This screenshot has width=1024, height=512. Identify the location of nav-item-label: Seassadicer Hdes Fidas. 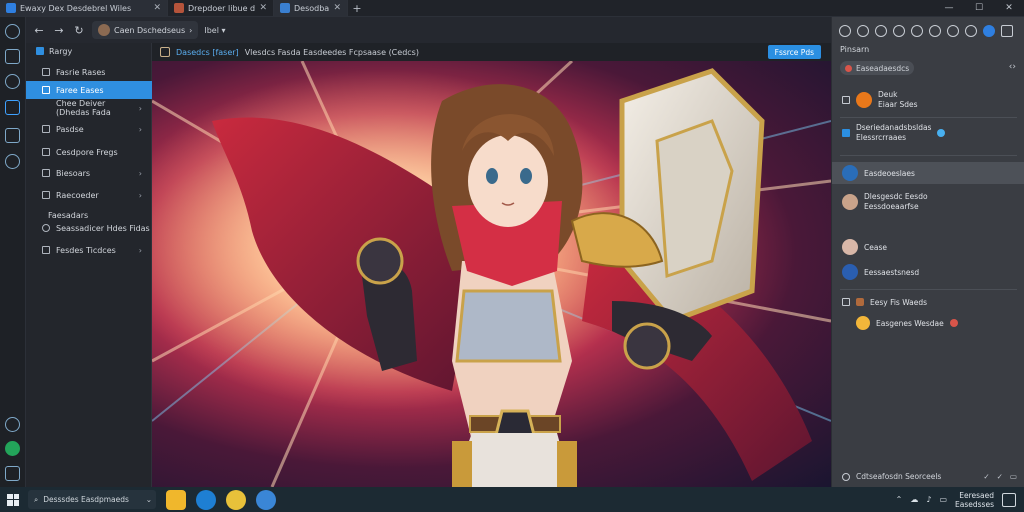
(103, 228).